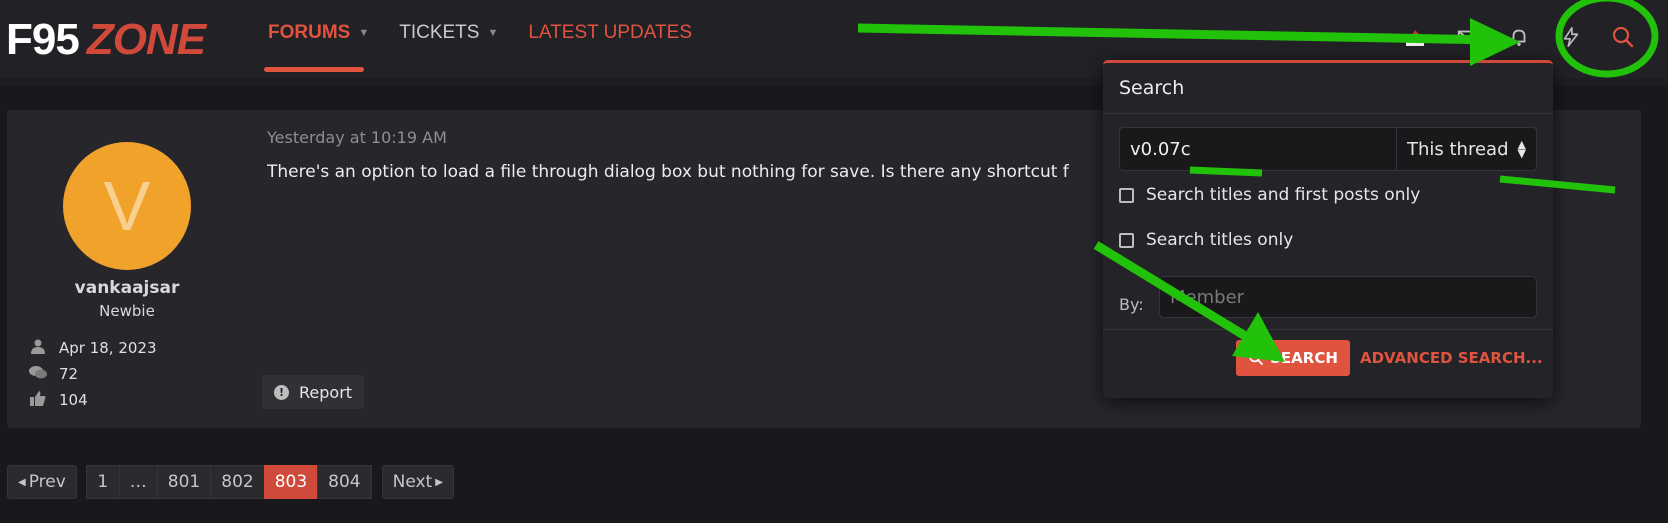  What do you see at coordinates (281, 392) in the screenshot?
I see `exclamation-icon: !` at bounding box center [281, 392].